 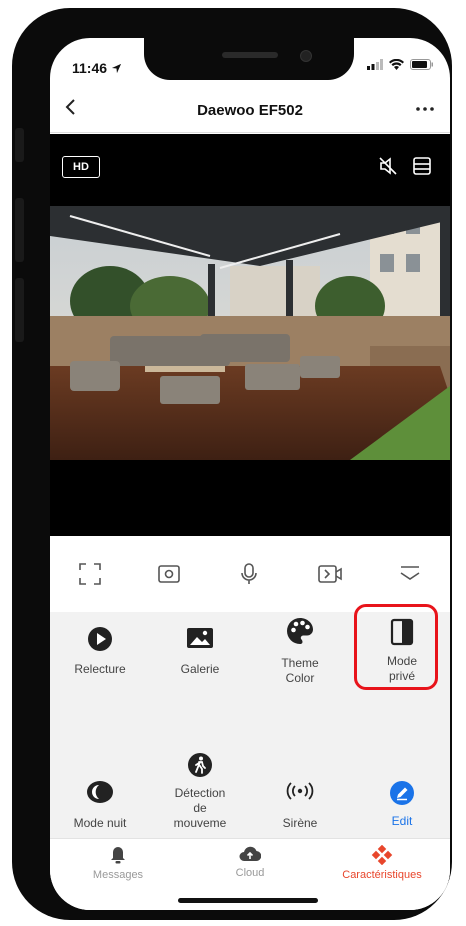 What do you see at coordinates (382, 855) in the screenshot?
I see `features-icon` at bounding box center [382, 855].